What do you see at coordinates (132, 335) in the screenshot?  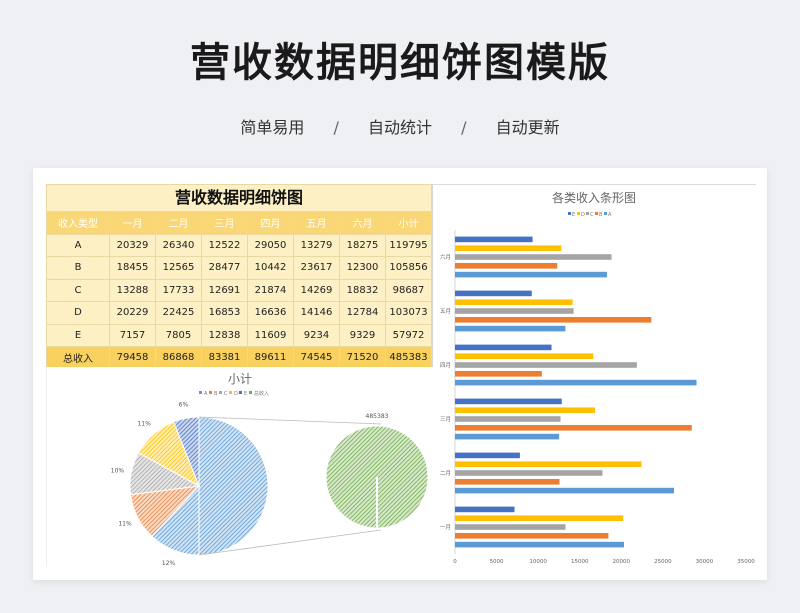 I see `table-cell: 7157` at bounding box center [132, 335].